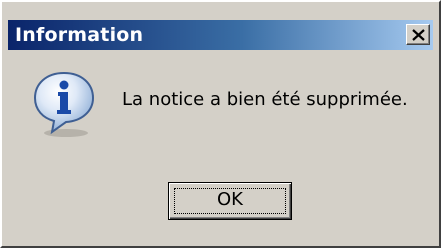 The image size is (441, 248). I want to click on ok-button-label: OK, so click(230, 199).